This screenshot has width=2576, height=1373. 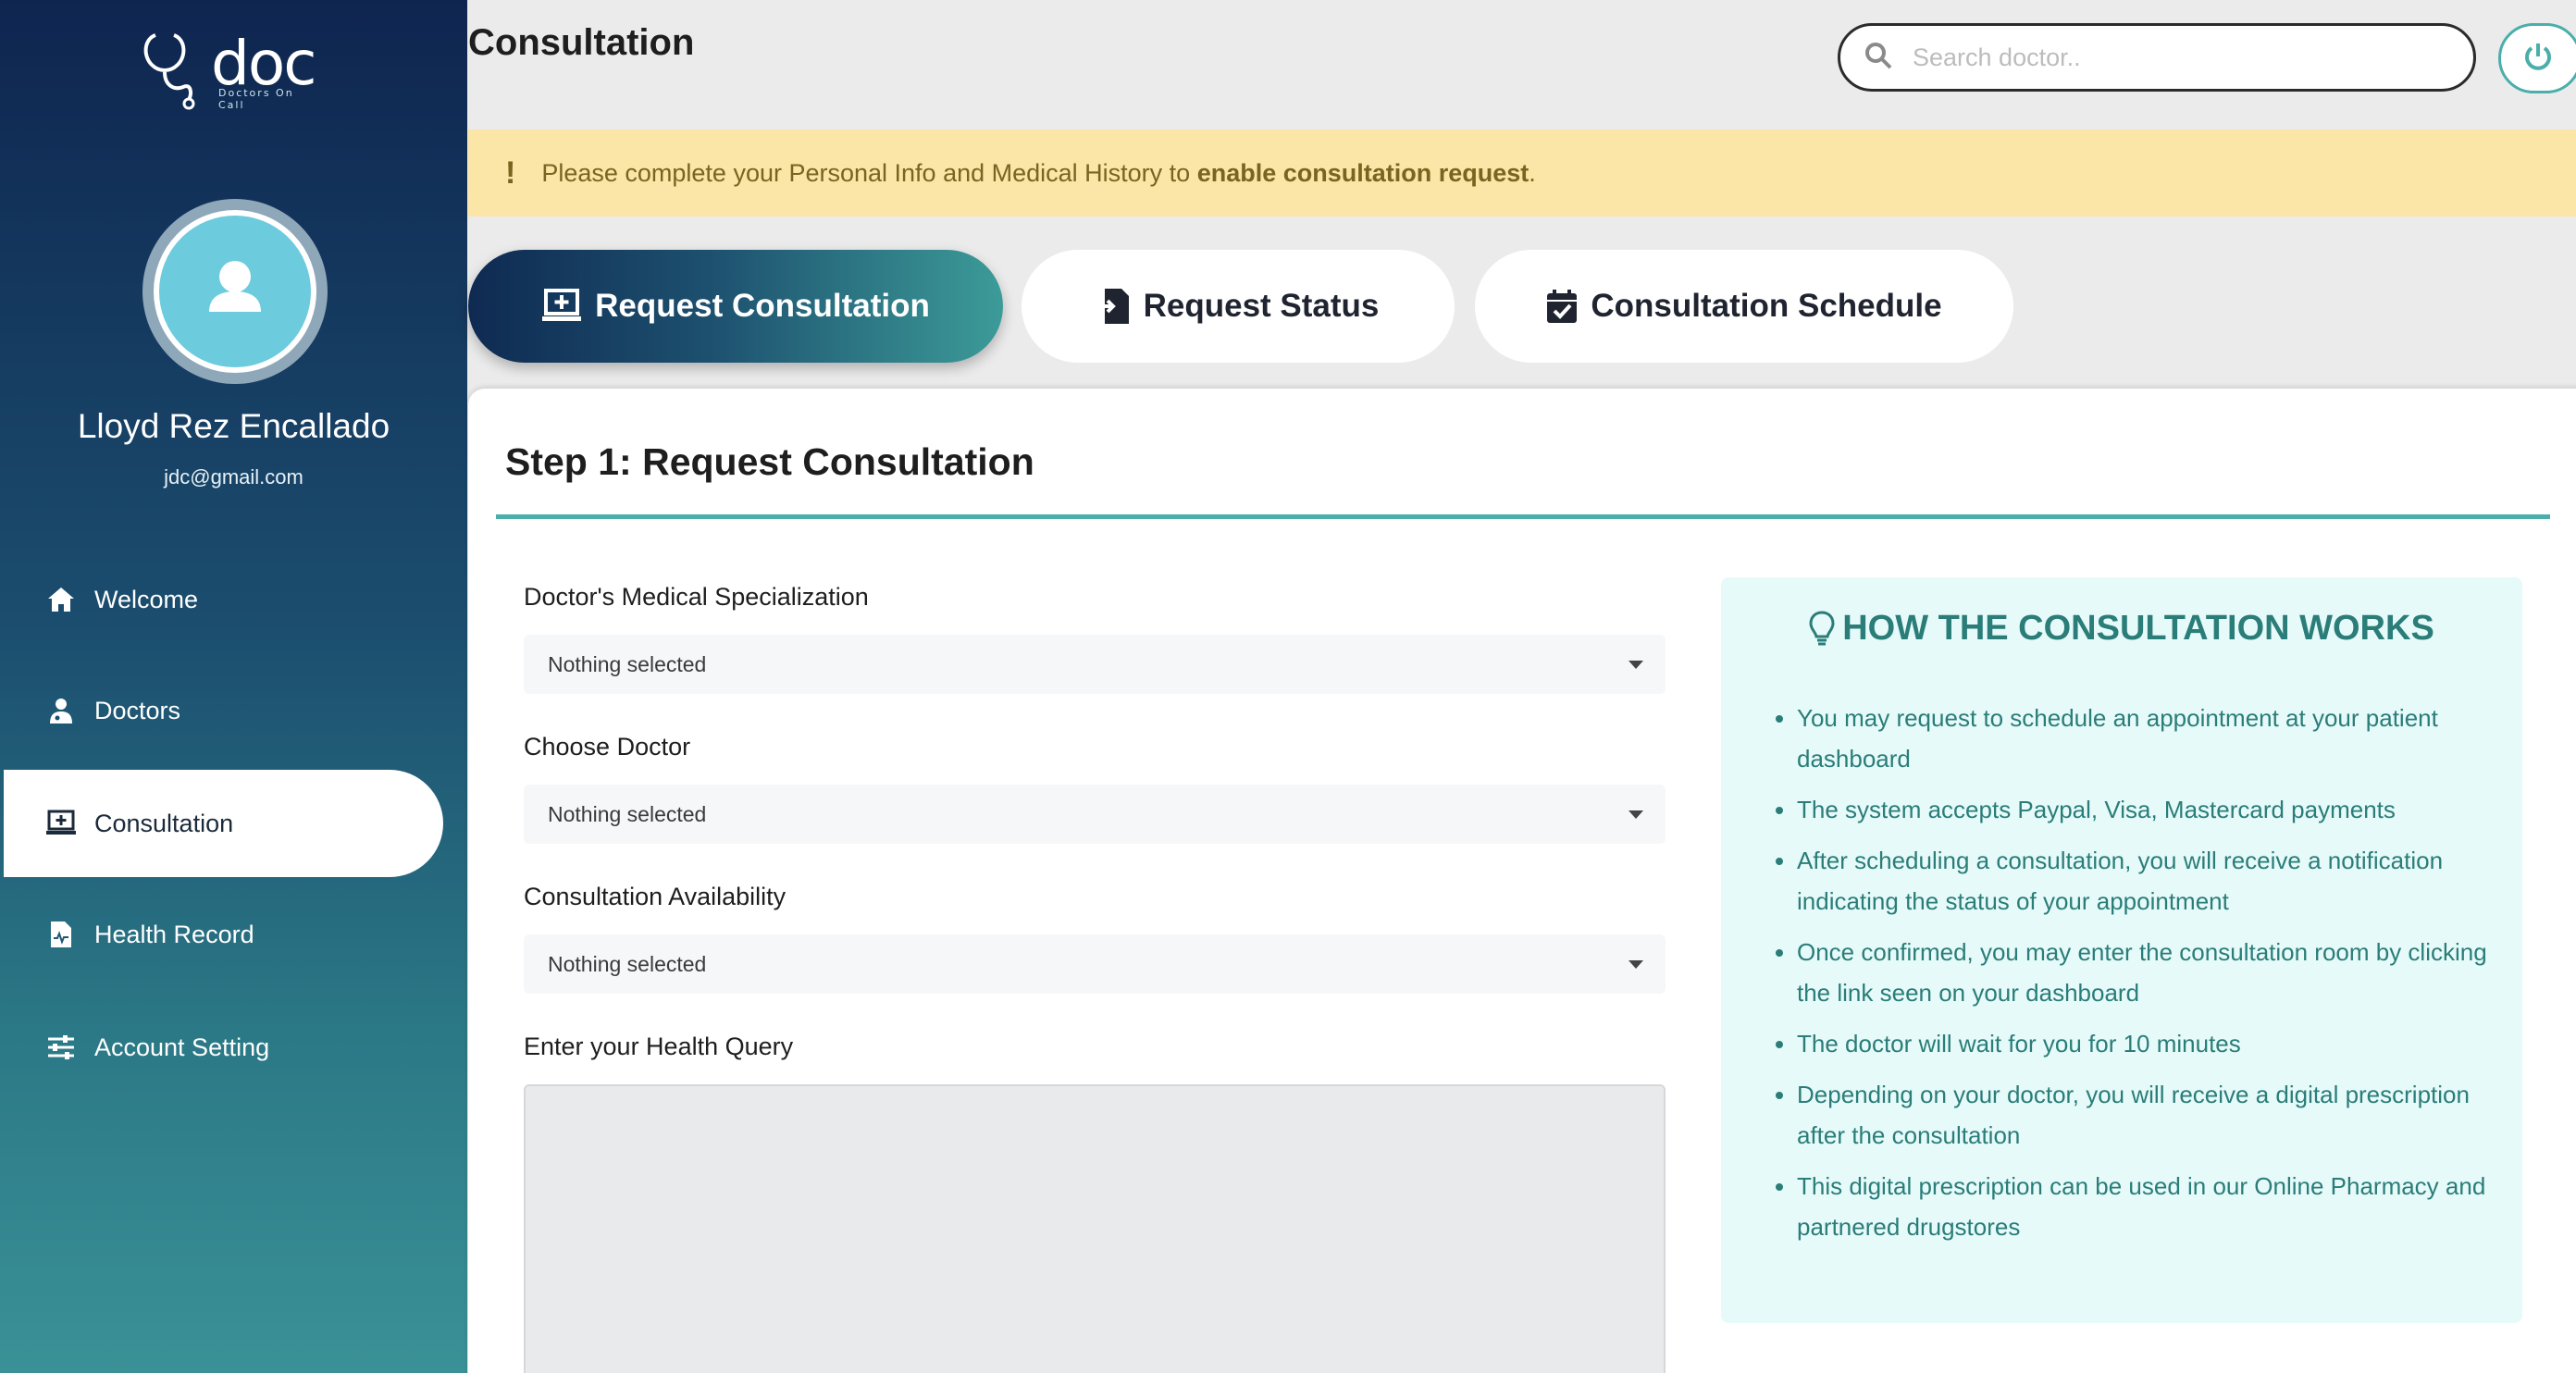 What do you see at coordinates (61, 599) in the screenshot?
I see `home-icon` at bounding box center [61, 599].